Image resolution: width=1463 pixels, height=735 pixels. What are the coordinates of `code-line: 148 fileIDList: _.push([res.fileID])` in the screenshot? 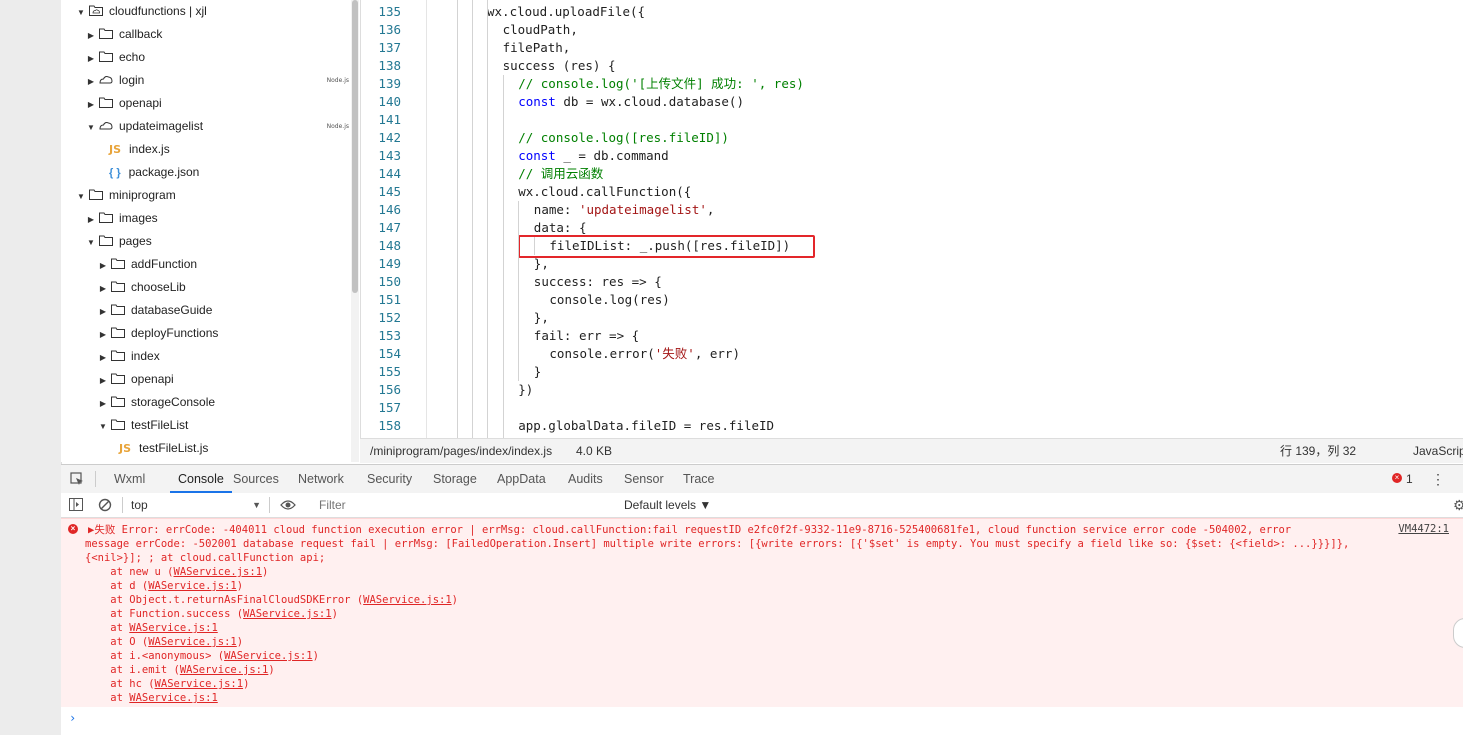 It's located at (912, 246).